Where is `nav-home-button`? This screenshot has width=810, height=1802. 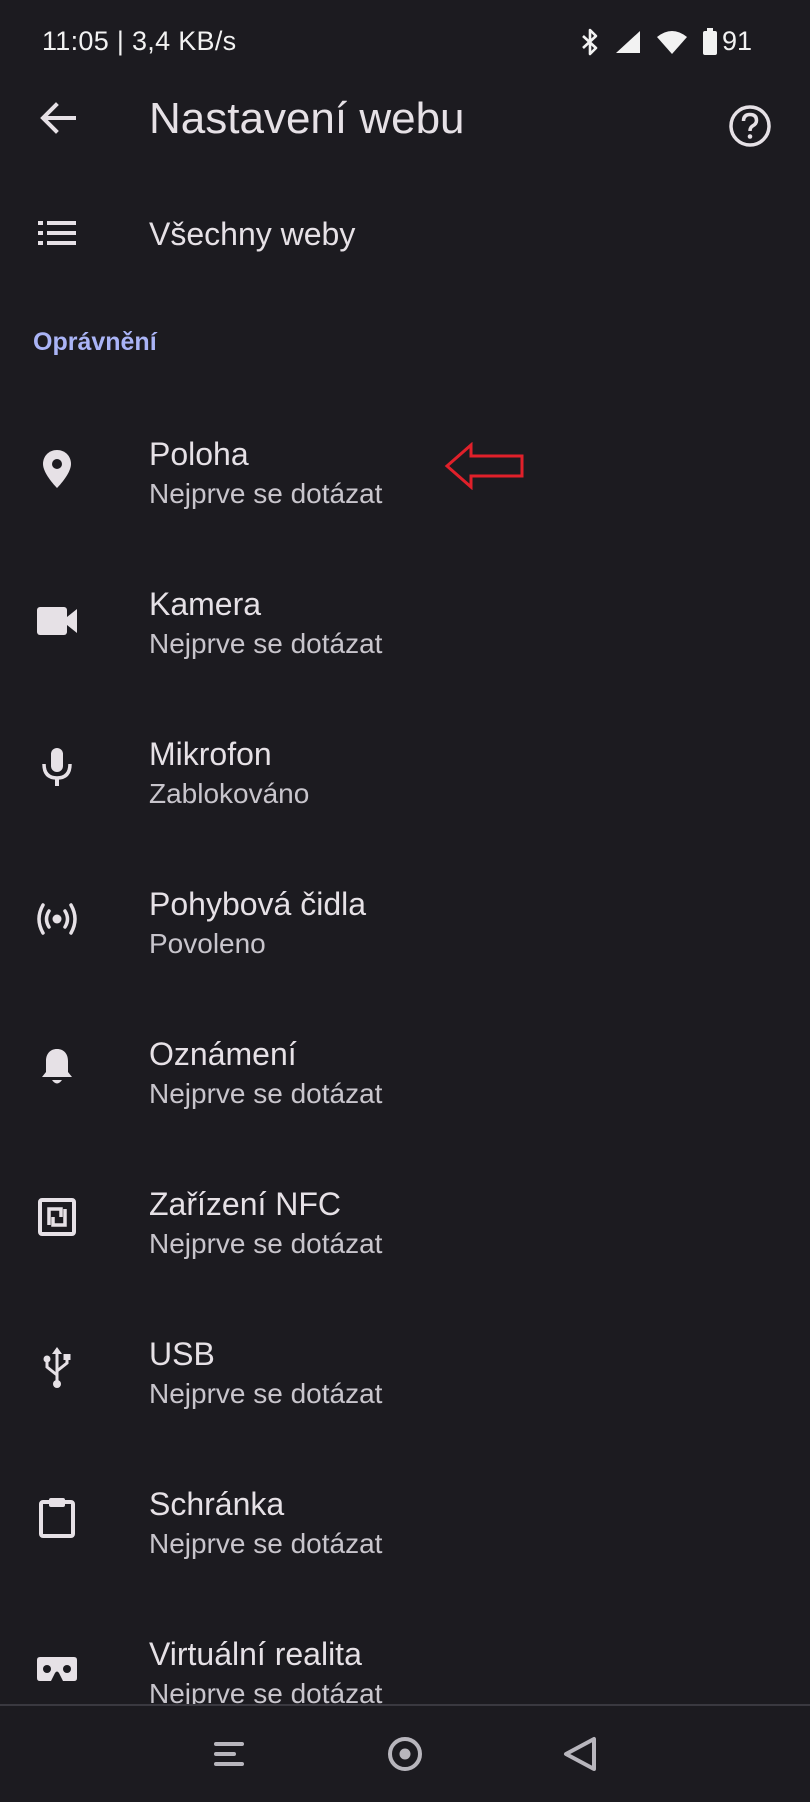 nav-home-button is located at coordinates (405, 1756).